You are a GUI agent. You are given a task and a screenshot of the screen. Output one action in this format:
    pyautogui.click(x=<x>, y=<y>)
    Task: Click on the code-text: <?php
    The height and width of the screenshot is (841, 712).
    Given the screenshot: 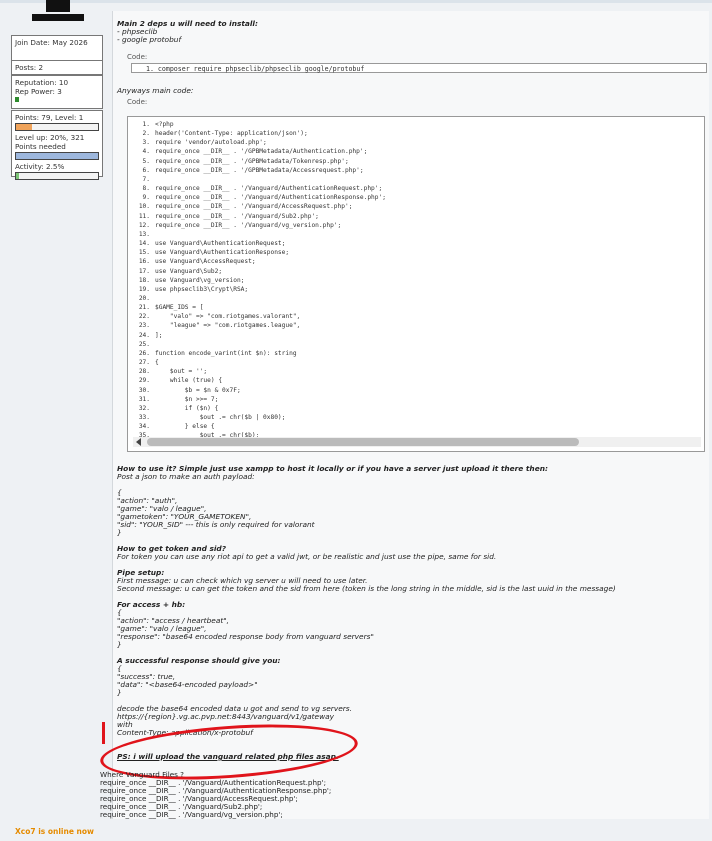 What is the action you would take?
    pyautogui.click(x=164, y=124)
    